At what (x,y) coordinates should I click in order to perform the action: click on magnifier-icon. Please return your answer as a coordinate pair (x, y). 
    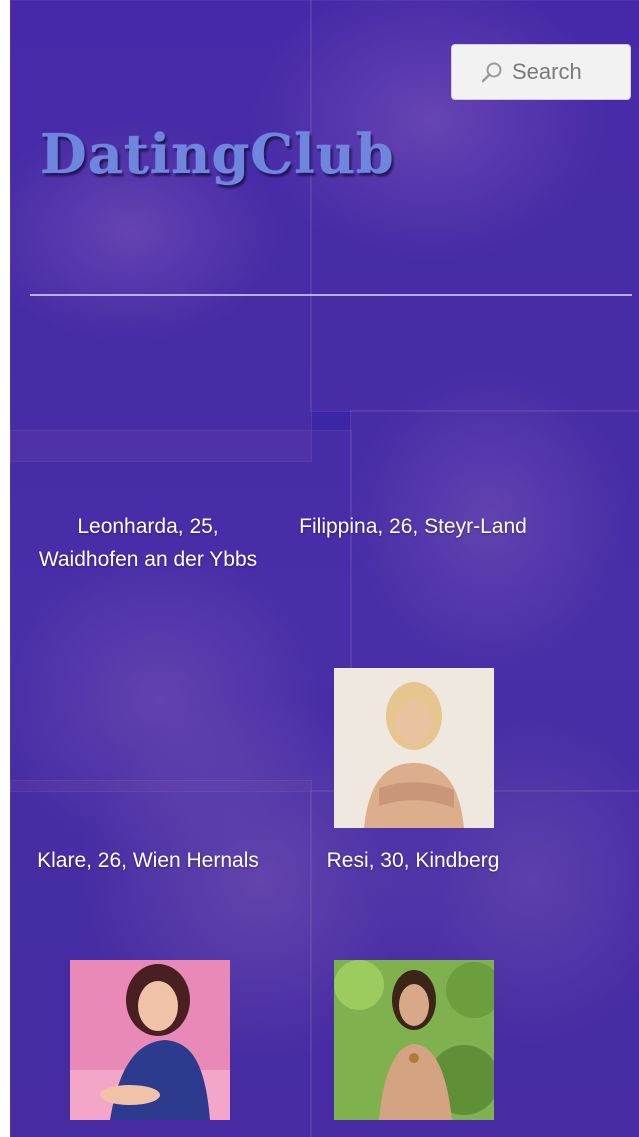
    Looking at the image, I should click on (491, 72).